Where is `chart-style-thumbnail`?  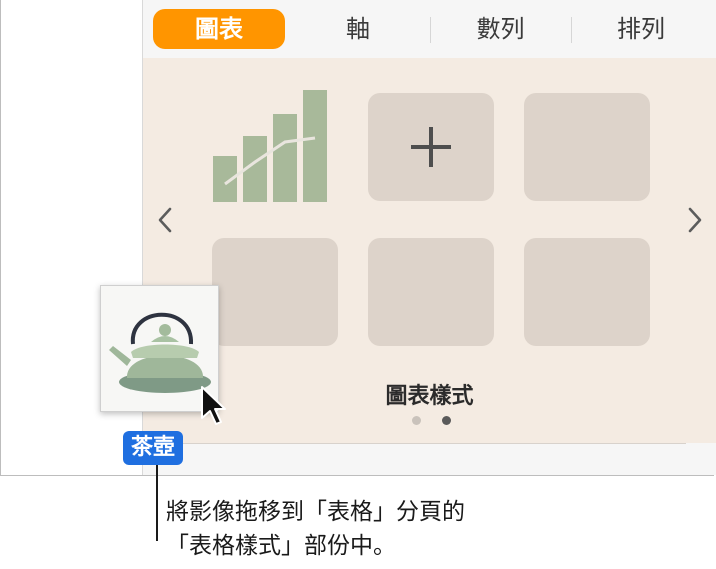
chart-style-thumbnail is located at coordinates (271, 145).